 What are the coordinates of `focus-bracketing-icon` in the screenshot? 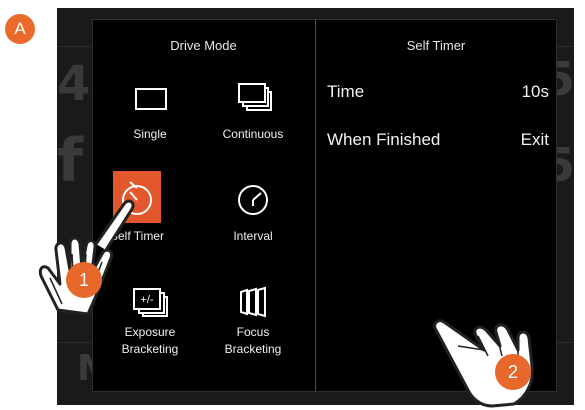 It's located at (253, 302).